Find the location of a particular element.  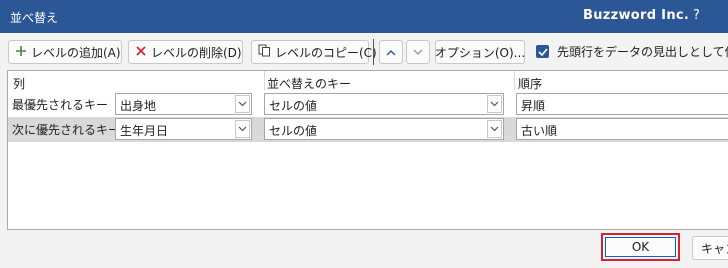

window-title: 並べ替え is located at coordinates (34, 18).